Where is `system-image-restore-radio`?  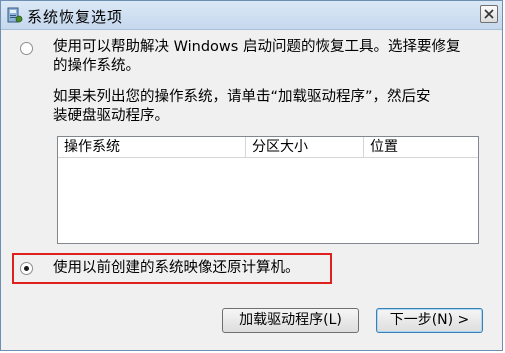 system-image-restore-radio is located at coordinates (26, 268).